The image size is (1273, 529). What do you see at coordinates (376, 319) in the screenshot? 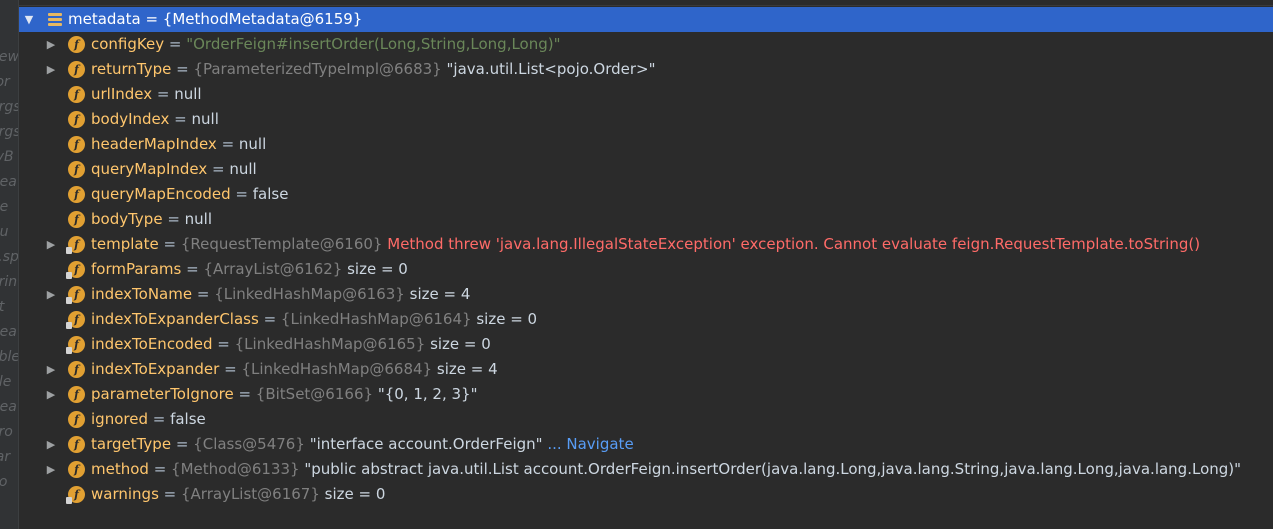
I see `object-reference: {LinkedHashMap@6164}` at bounding box center [376, 319].